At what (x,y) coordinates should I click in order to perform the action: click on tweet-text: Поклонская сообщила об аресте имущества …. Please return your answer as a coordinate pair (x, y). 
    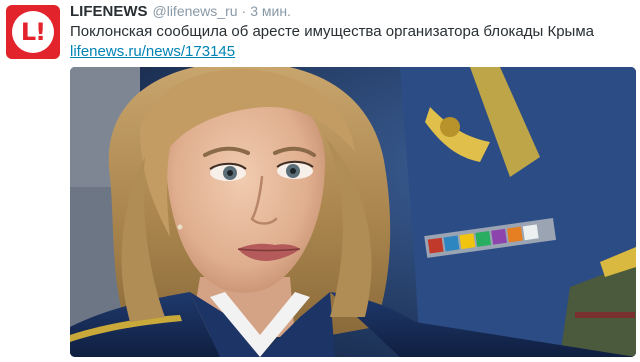
    Looking at the image, I should click on (332, 31).